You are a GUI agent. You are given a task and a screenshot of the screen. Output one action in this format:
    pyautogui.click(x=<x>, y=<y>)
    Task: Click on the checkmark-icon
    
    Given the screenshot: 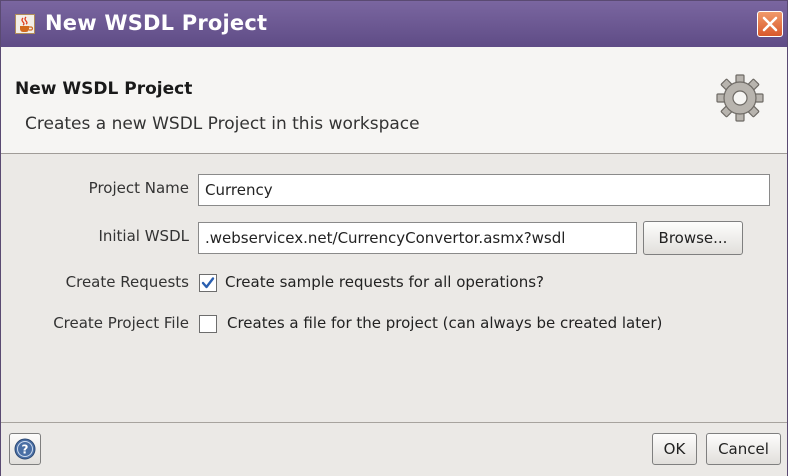 What is the action you would take?
    pyautogui.click(x=208, y=283)
    